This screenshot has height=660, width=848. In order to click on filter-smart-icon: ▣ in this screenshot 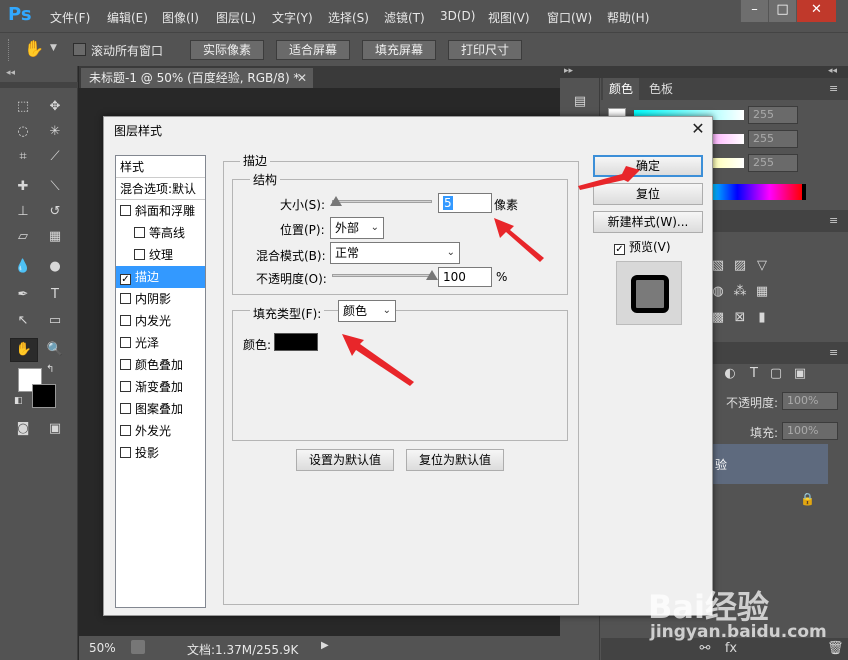, I will do `click(800, 374)`.